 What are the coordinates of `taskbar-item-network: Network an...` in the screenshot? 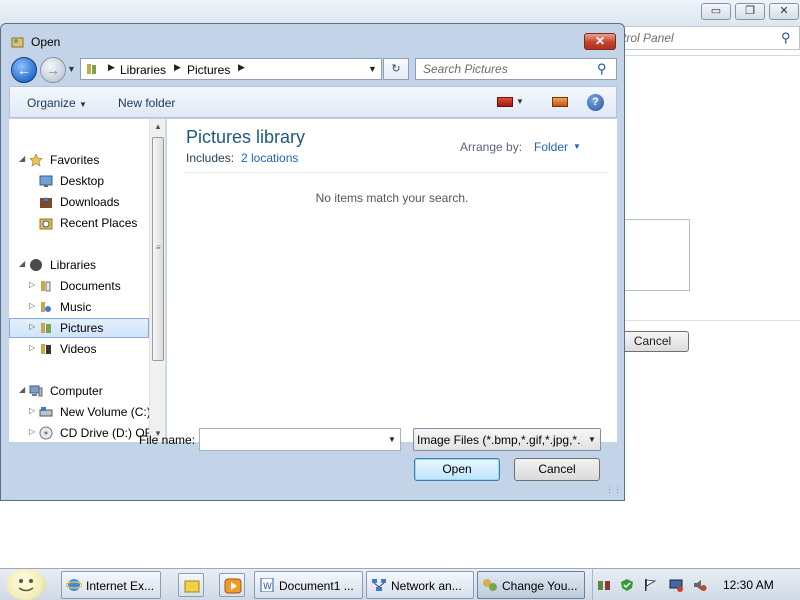 It's located at (420, 585).